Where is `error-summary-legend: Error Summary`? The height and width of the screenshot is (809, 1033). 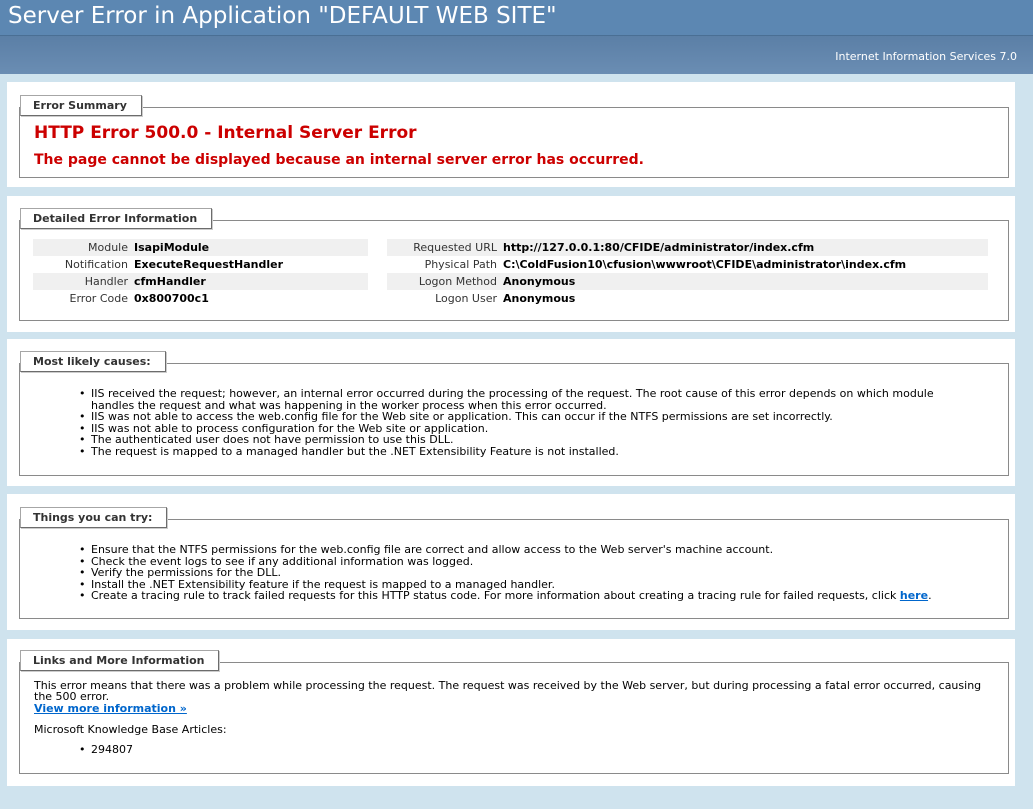 error-summary-legend: Error Summary is located at coordinates (81, 105).